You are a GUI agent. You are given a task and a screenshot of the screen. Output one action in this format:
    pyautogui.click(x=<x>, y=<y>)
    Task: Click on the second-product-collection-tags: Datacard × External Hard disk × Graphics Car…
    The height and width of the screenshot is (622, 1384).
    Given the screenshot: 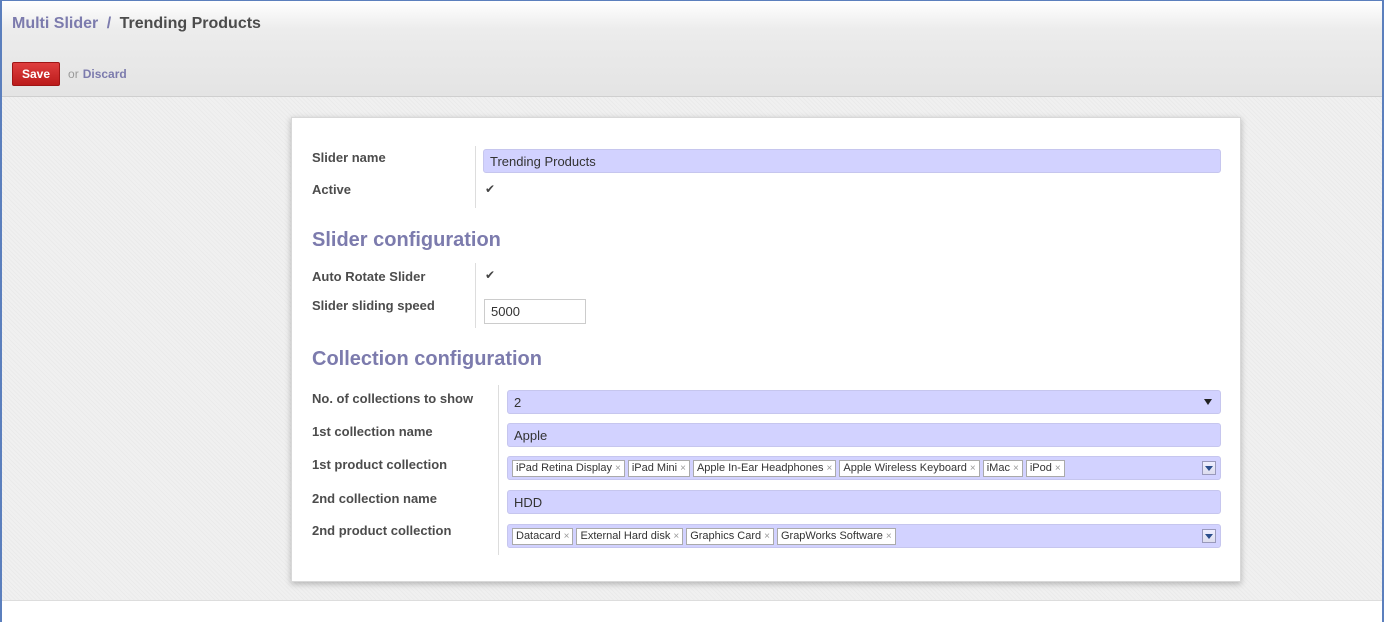 What is the action you would take?
    pyautogui.click(x=864, y=536)
    